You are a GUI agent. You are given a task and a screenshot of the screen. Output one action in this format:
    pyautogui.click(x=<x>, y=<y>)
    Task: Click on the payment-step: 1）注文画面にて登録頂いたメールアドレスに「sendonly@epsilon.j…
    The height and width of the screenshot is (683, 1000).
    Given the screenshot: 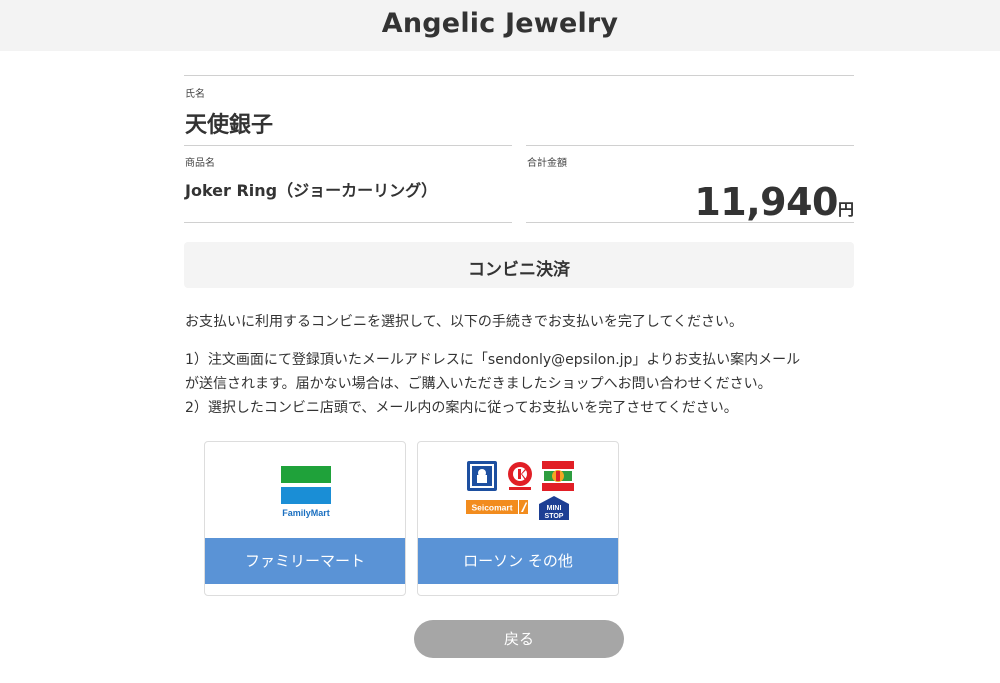 What is the action you would take?
    pyautogui.click(x=493, y=360)
    